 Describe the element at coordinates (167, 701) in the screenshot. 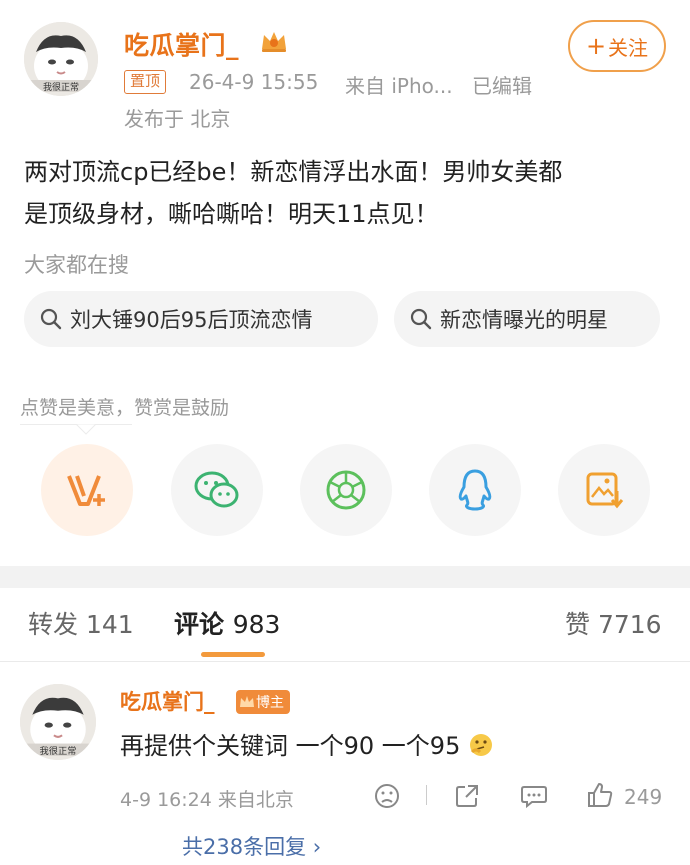

I see `commenter-name: 吃瓜掌门_` at that location.